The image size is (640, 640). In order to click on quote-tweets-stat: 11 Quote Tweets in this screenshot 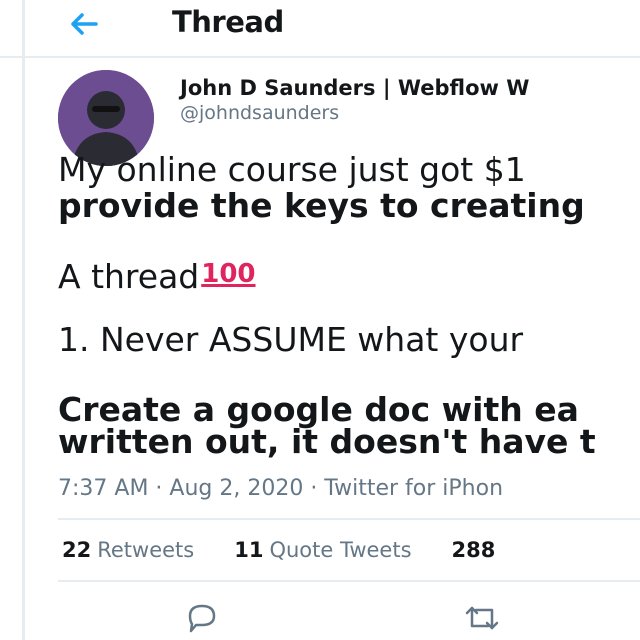, I will do `click(322, 550)`.